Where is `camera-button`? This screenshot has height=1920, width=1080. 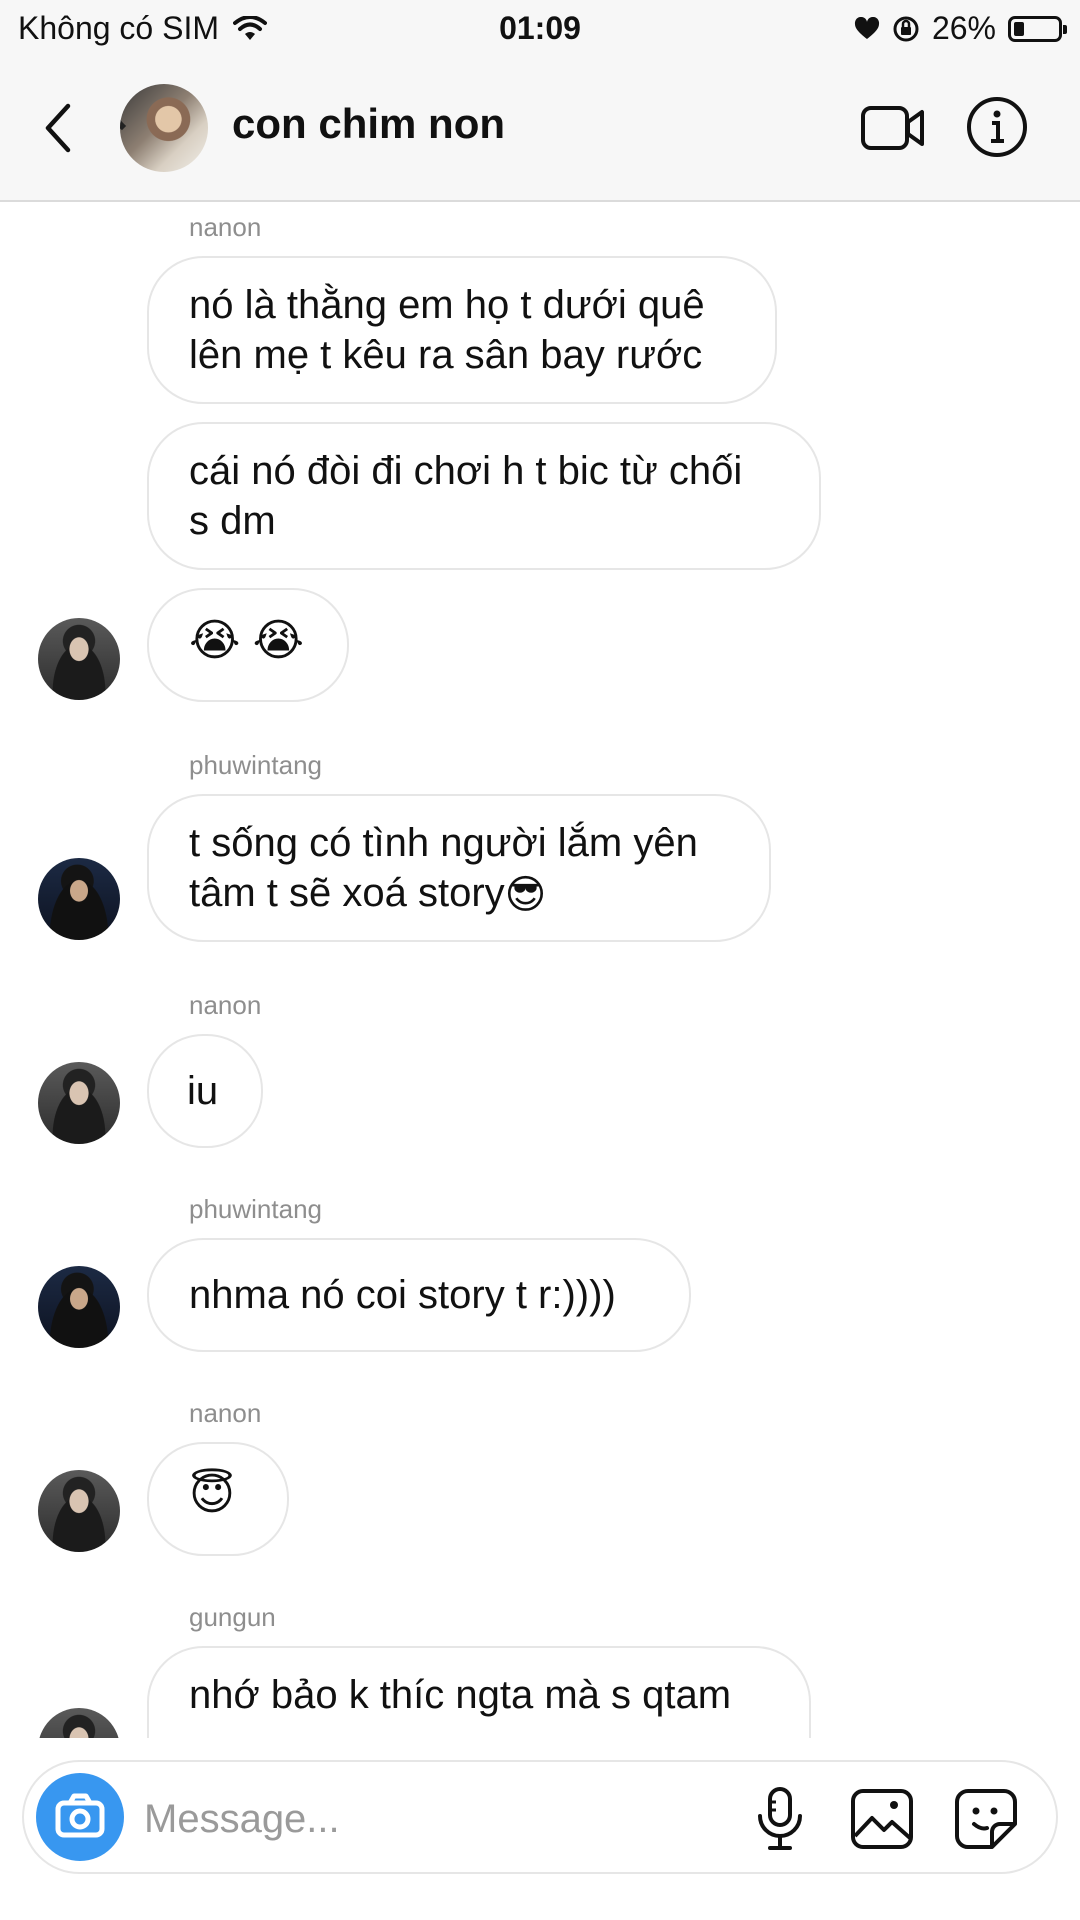 camera-button is located at coordinates (80, 1817).